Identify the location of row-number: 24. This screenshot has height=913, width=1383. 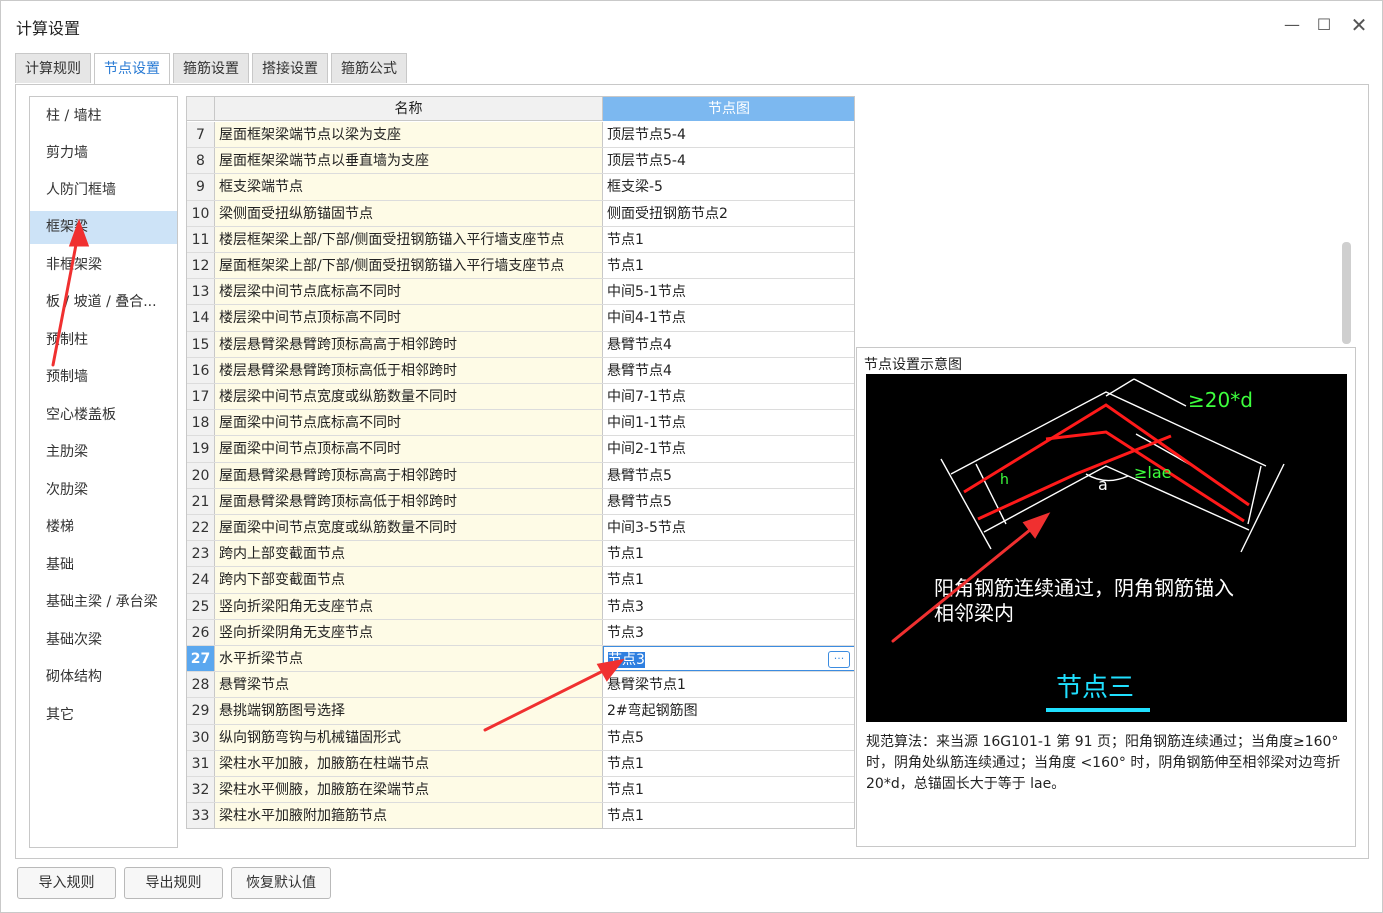
(201, 580).